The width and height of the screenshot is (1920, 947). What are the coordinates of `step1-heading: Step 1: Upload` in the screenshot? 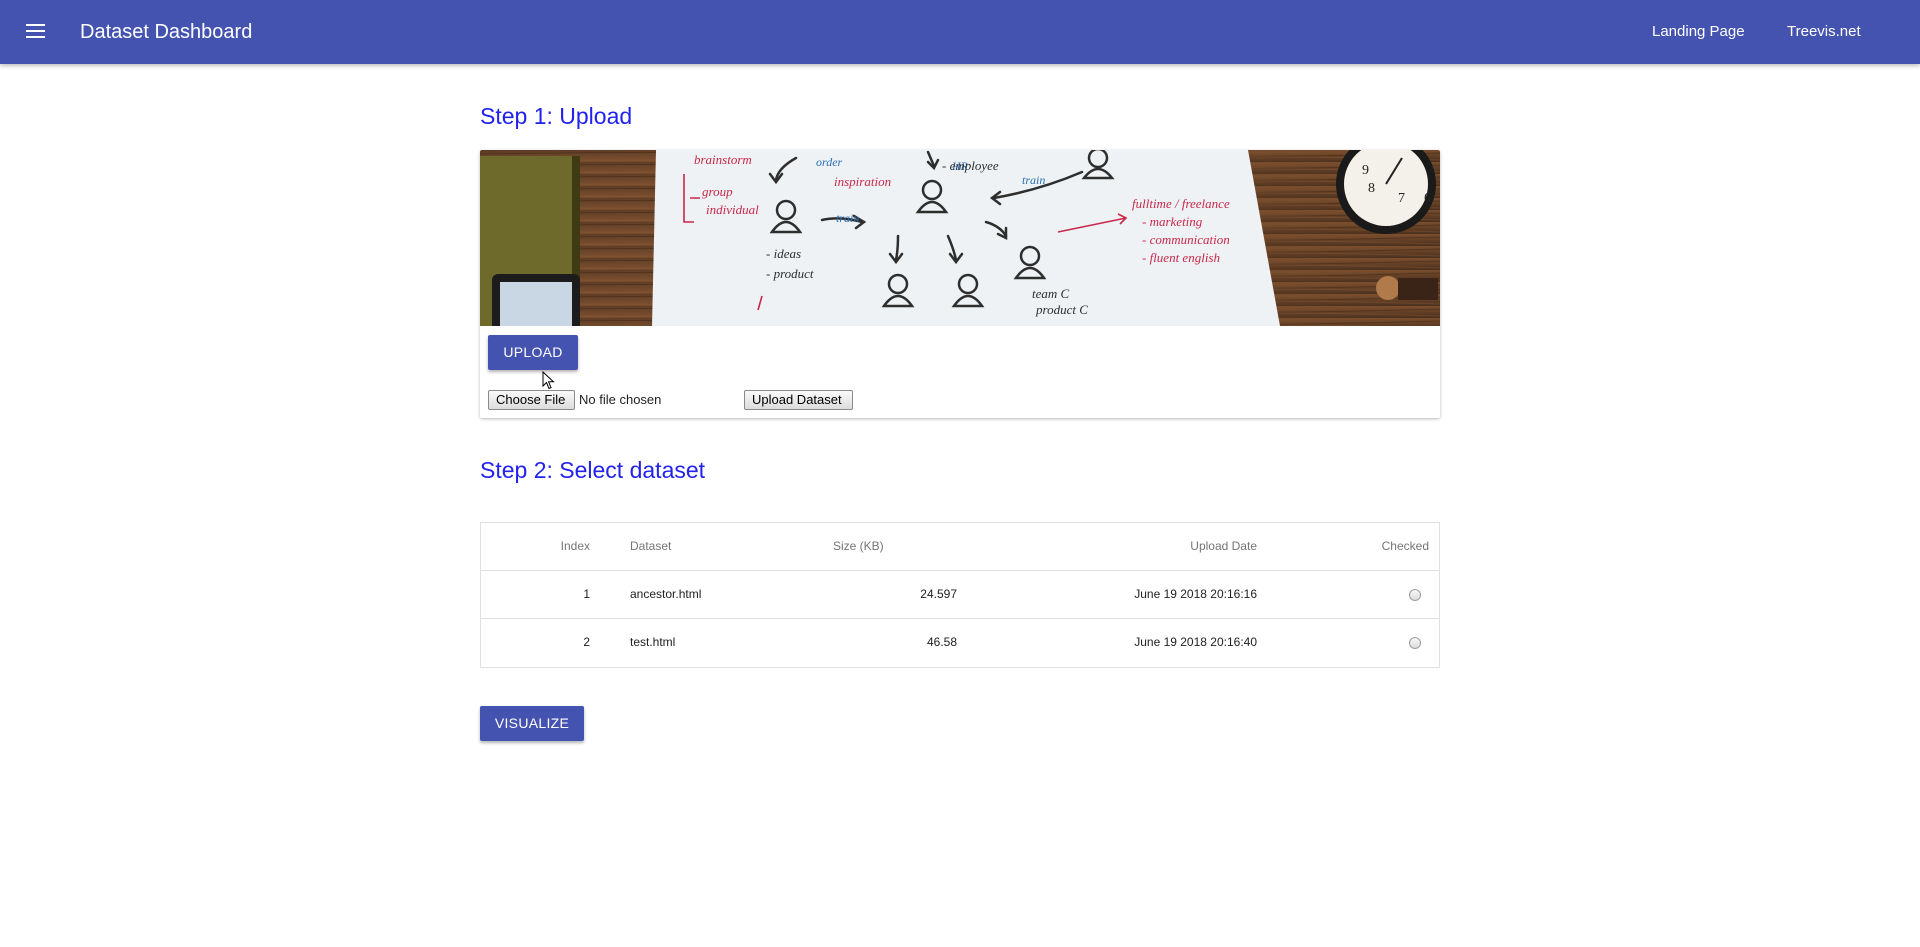 It's located at (556, 116).